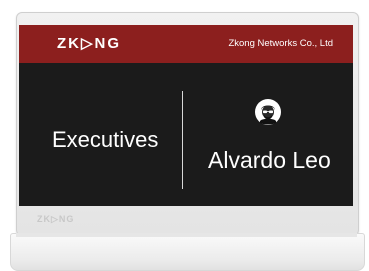 The image size is (369, 271). Describe the element at coordinates (187, 252) in the screenshot. I see `device-stand` at that location.